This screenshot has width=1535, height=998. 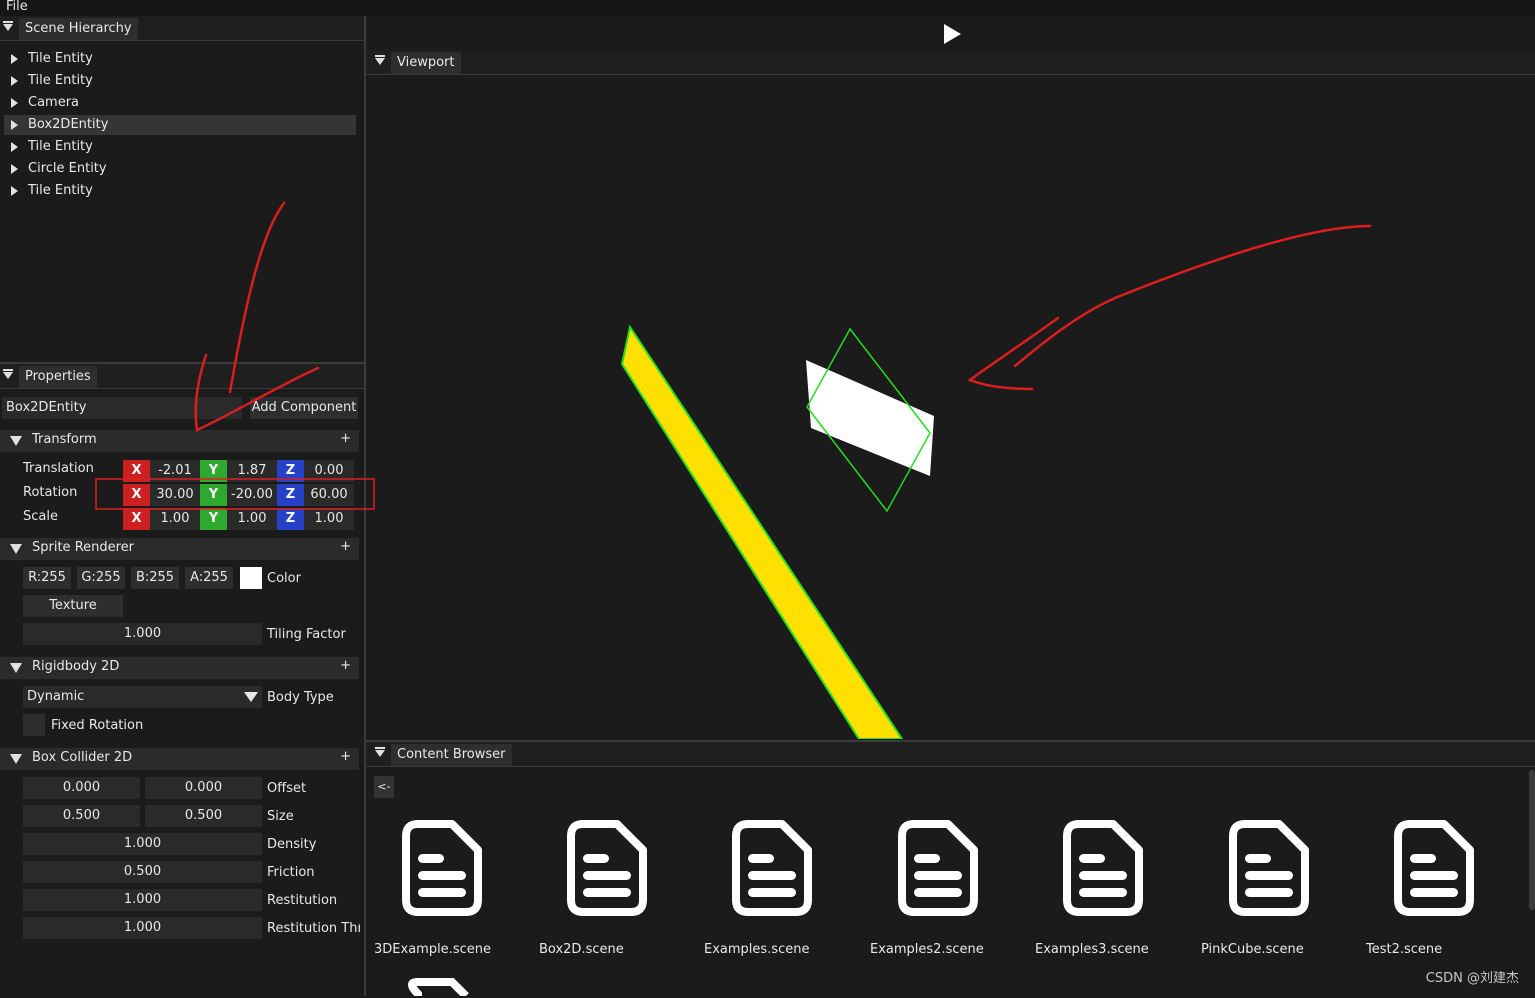 What do you see at coordinates (101, 578) in the screenshot?
I see `color-g-field: G:255` at bounding box center [101, 578].